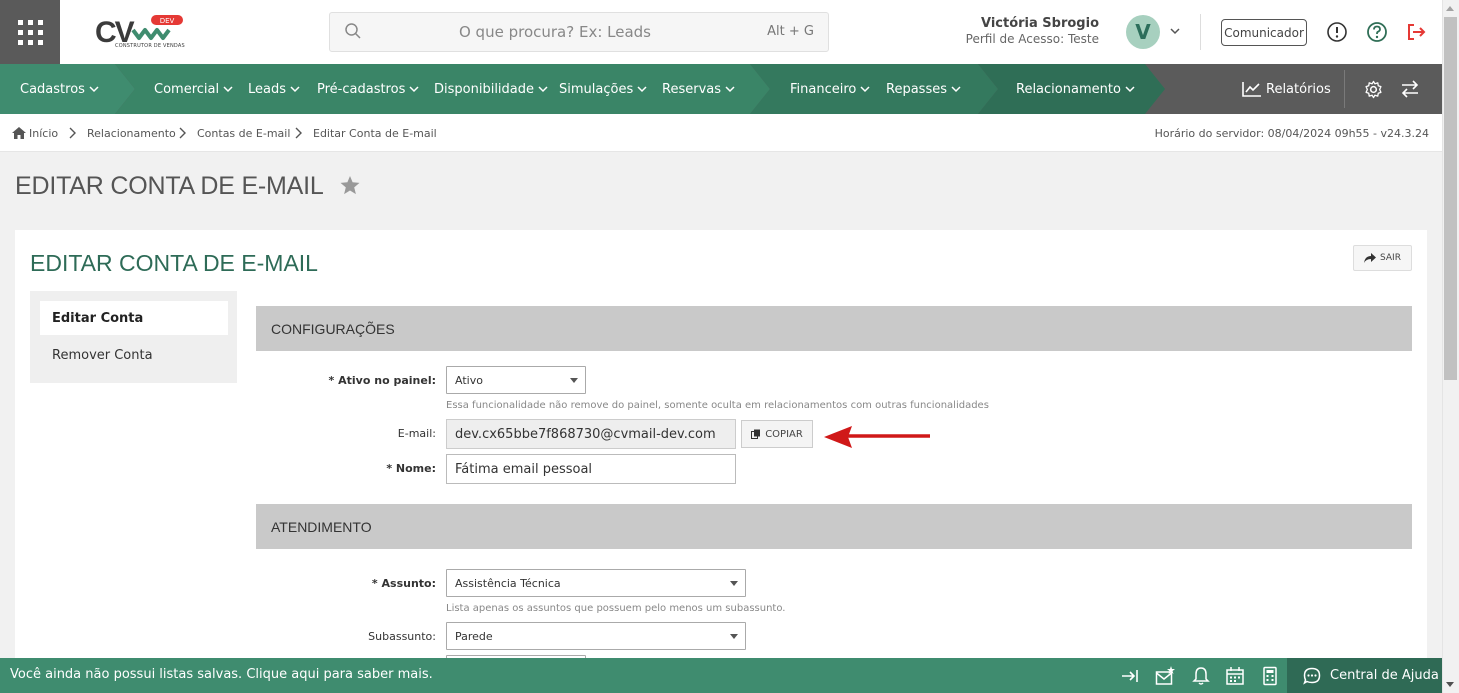 The width and height of the screenshot is (1459, 693). I want to click on home-icon, so click(19, 133).